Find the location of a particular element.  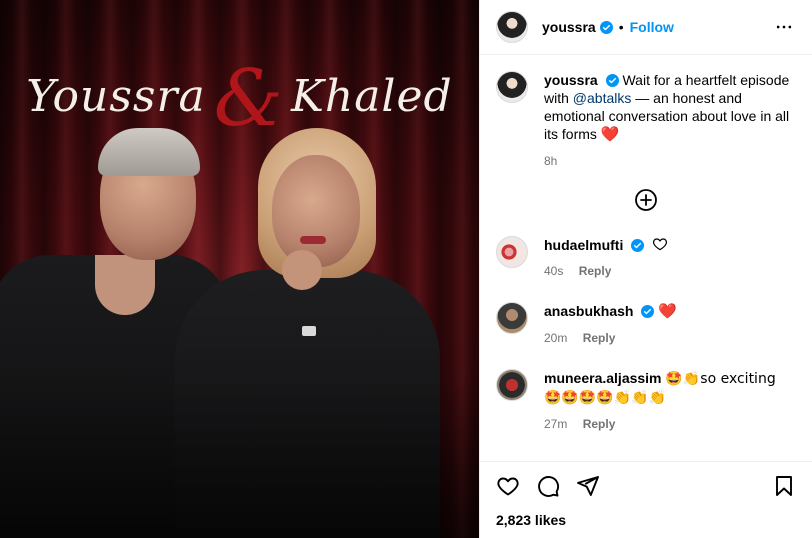

caption-heart-emoji: ❤️ is located at coordinates (610, 134).